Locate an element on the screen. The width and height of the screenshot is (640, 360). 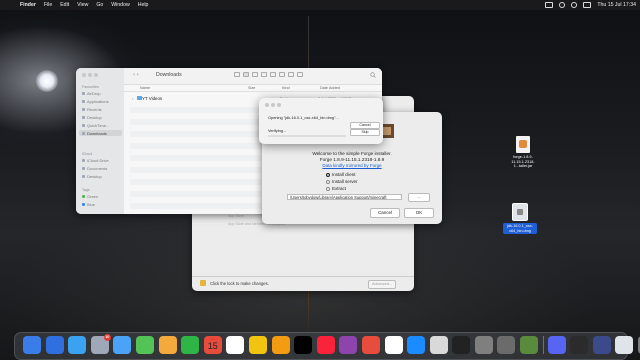
camera-icon is located at coordinates (579, 345).